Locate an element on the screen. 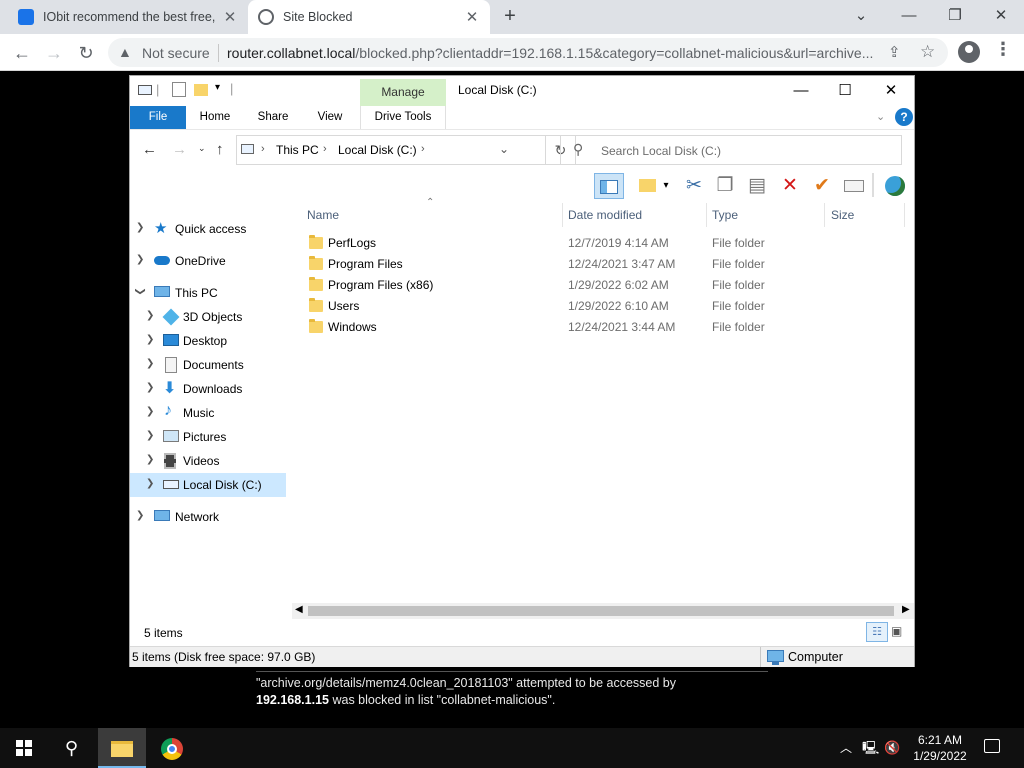 The image size is (1024, 768). nav-videos: ❯ Videos is located at coordinates (208, 461).